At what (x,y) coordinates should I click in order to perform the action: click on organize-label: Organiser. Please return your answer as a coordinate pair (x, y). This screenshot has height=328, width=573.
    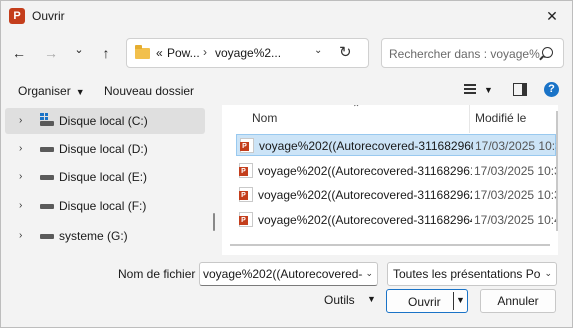
    Looking at the image, I should click on (44, 91).